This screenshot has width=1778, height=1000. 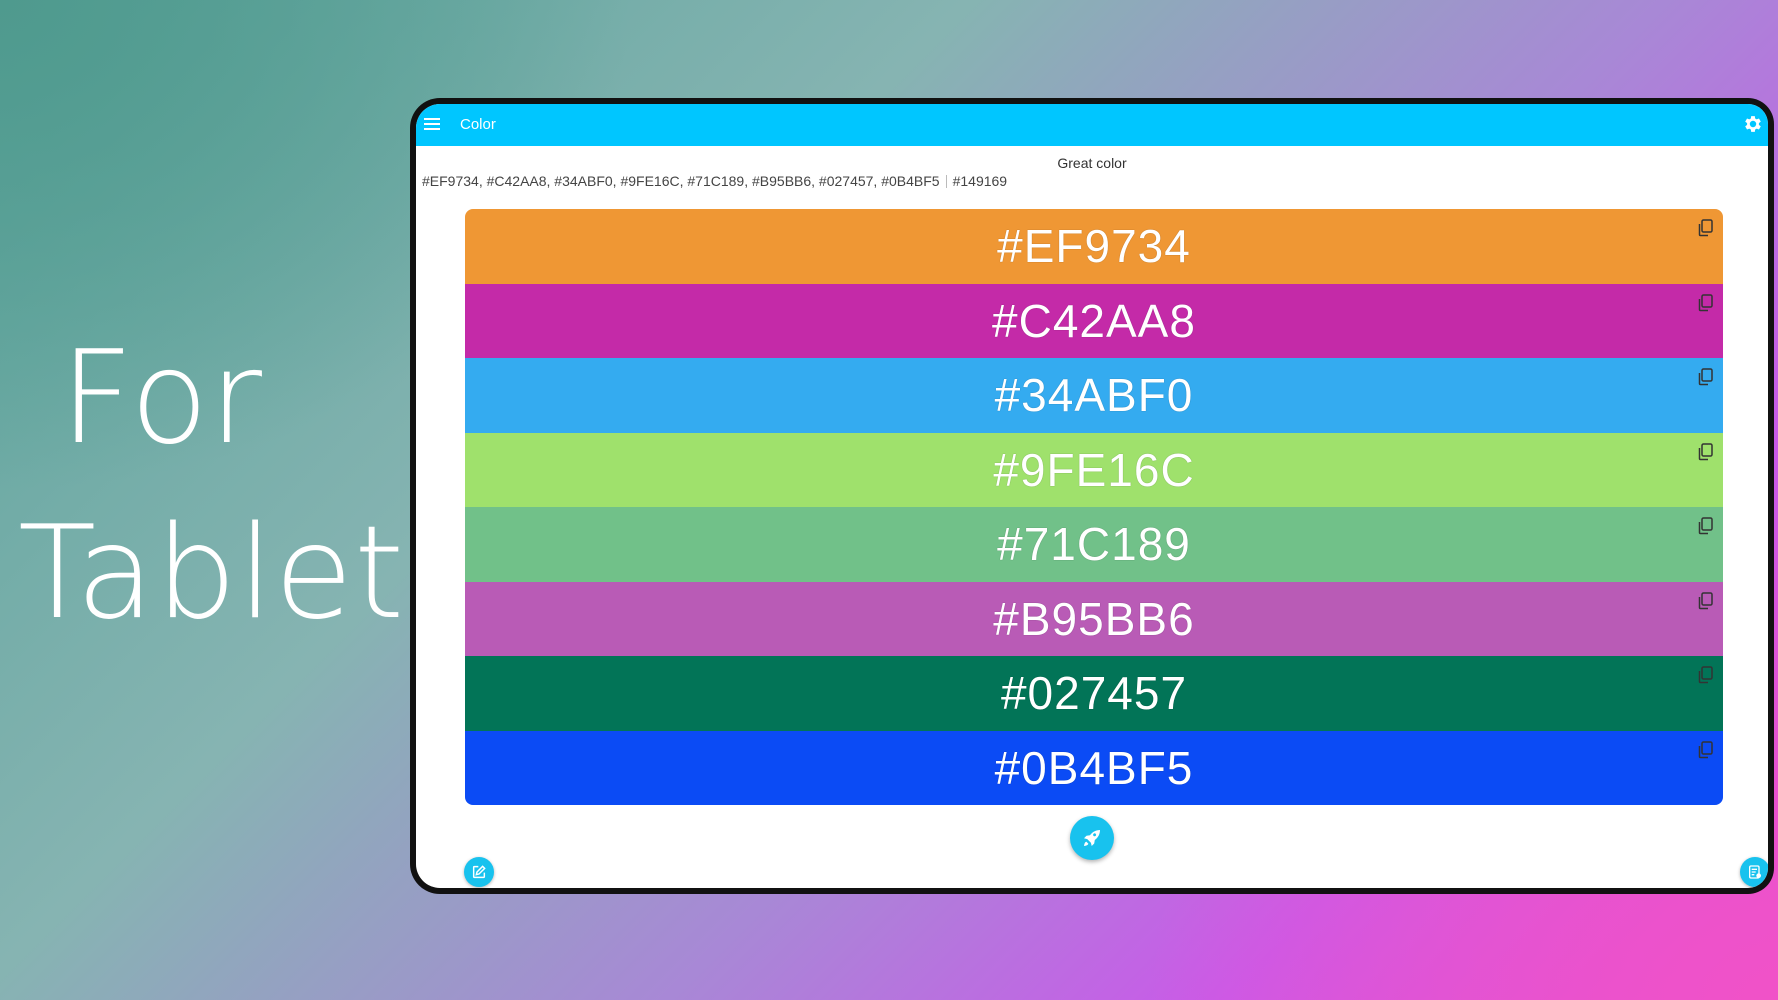 I want to click on app-title: Color, so click(x=478, y=124).